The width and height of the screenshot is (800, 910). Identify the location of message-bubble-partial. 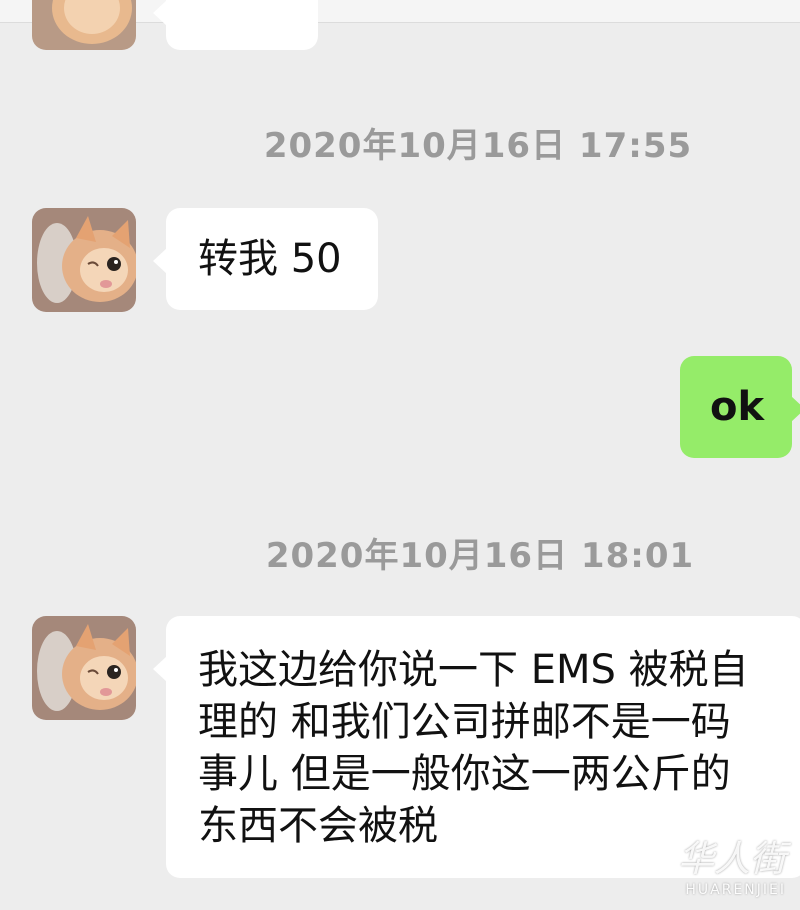
(235, 25).